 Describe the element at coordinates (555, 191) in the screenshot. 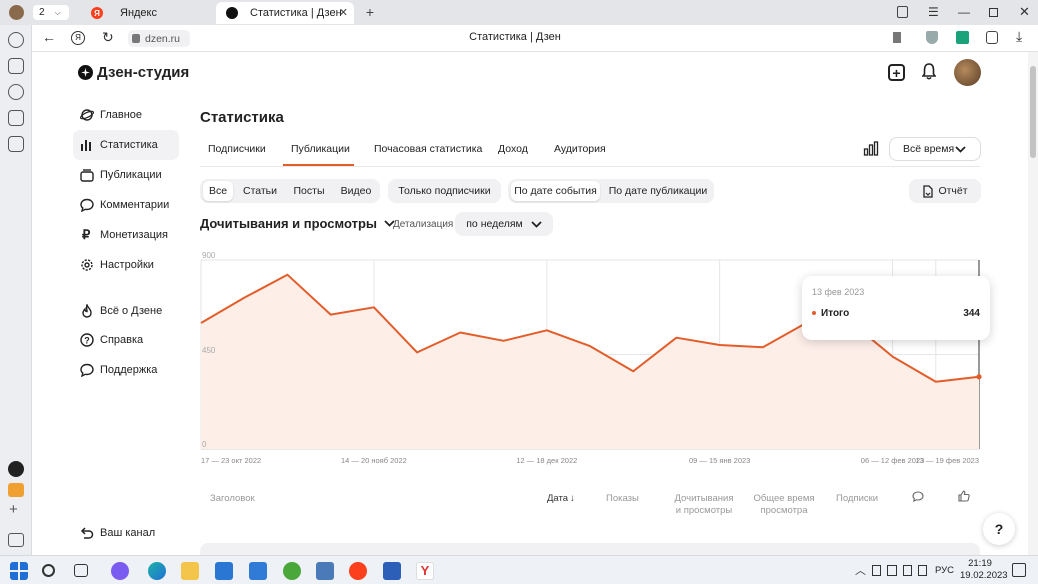

I see `filter-by-event-date: По дате события` at that location.